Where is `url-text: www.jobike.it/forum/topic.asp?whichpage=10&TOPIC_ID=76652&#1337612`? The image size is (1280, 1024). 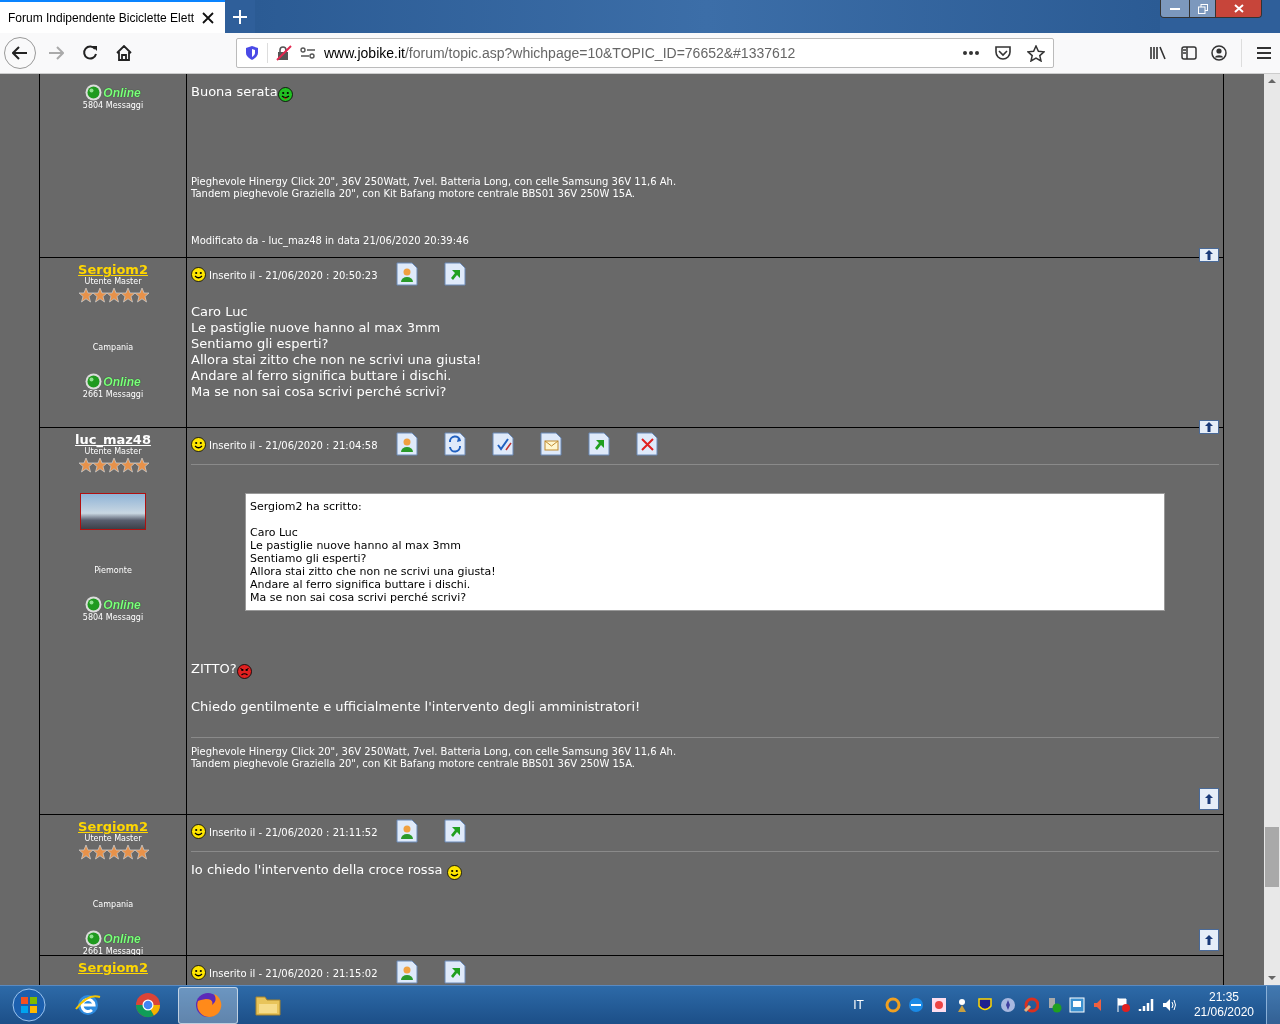 url-text: www.jobike.it/forum/topic.asp?whichpage=10&TOPIC_ID=76652&#1337612 is located at coordinates (560, 53).